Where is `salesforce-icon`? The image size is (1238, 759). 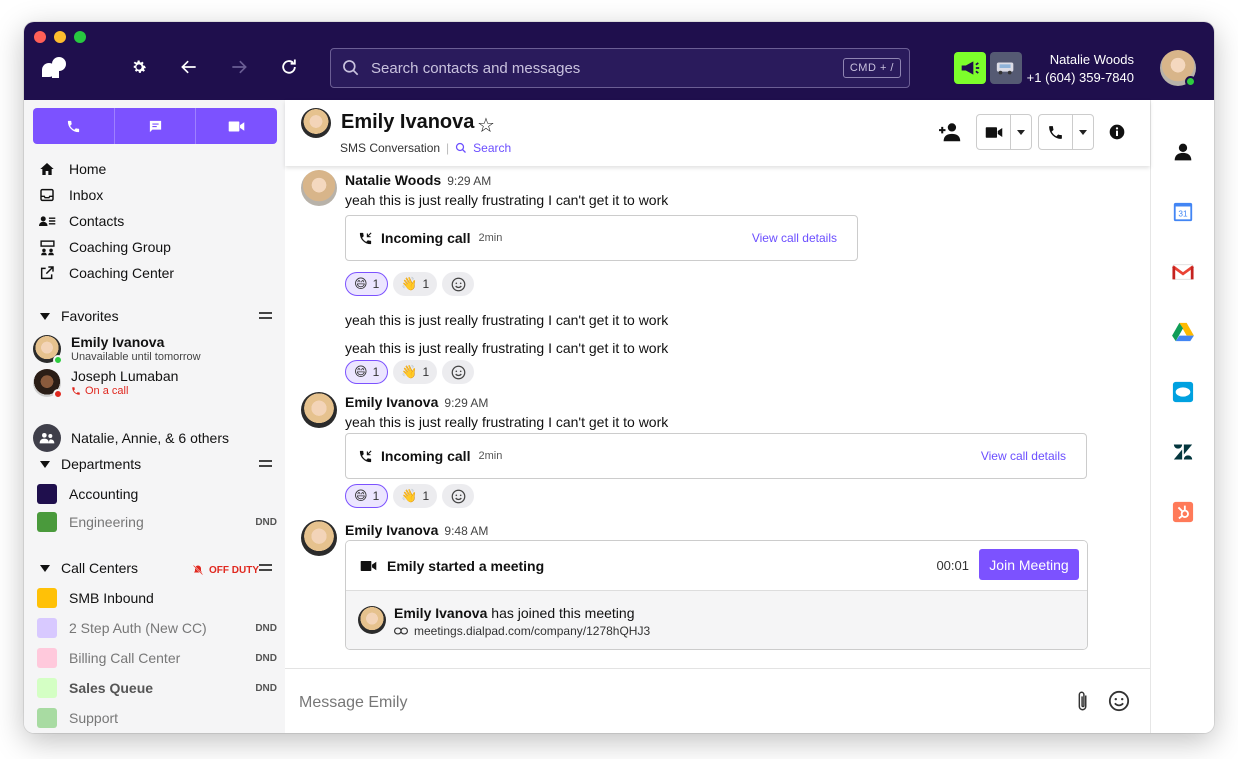
salesforce-icon is located at coordinates (1183, 392).